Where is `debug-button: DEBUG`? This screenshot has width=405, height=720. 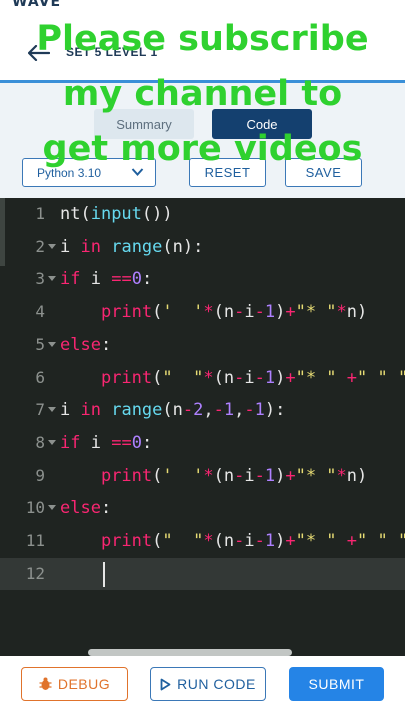
debug-button: DEBUG is located at coordinates (74, 684).